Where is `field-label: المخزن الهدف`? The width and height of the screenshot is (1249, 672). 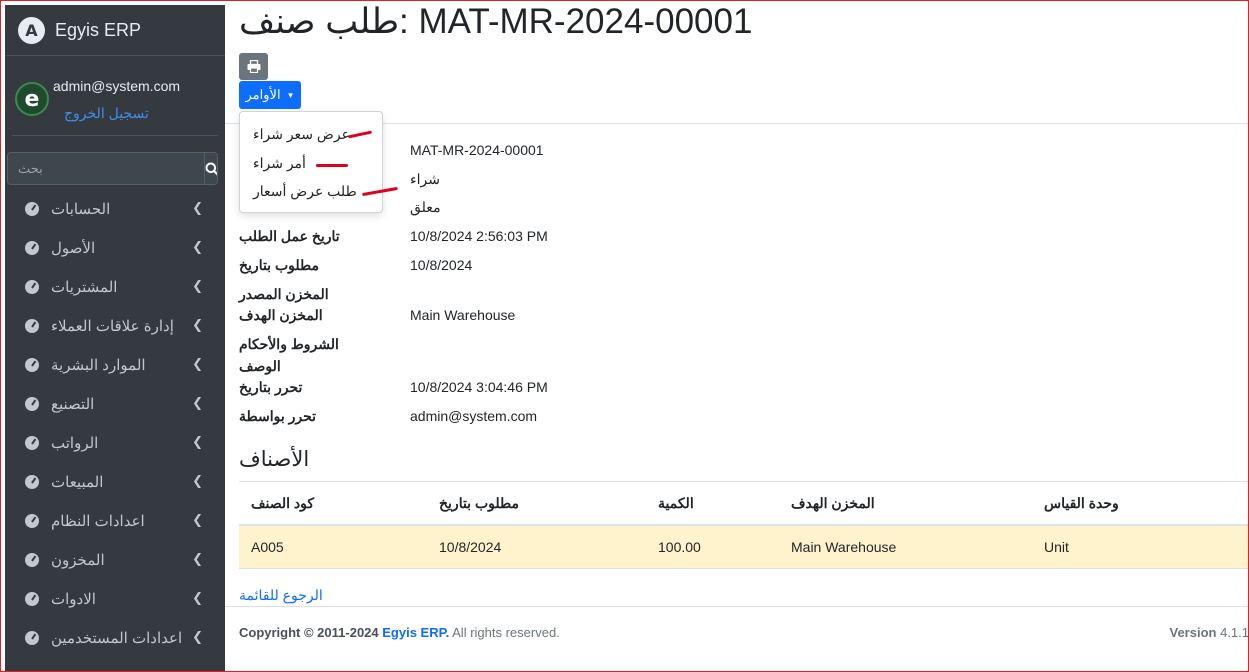
field-label: المخزن الهدف is located at coordinates (281, 315).